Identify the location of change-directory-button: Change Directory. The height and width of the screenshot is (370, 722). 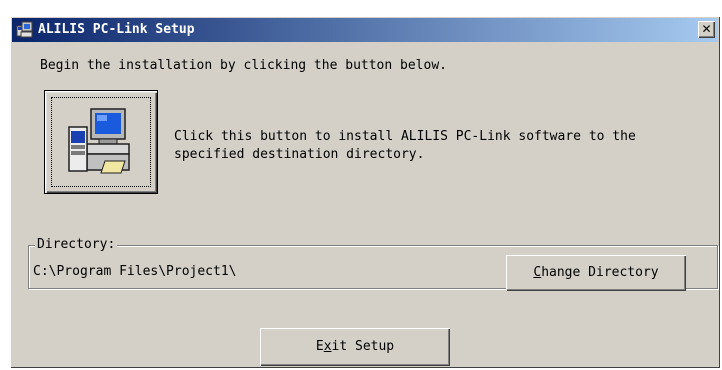
(596, 273).